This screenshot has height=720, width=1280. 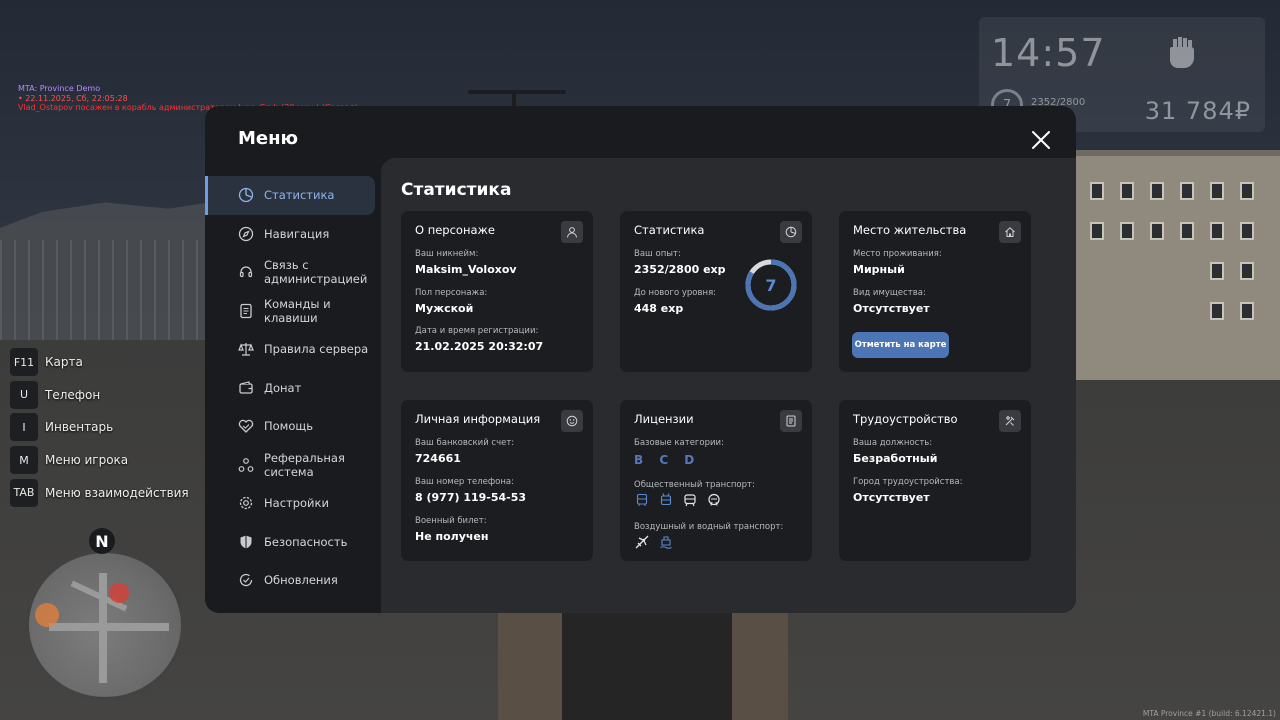 I want to click on sidebar-item-label: Безопасность, so click(x=306, y=541).